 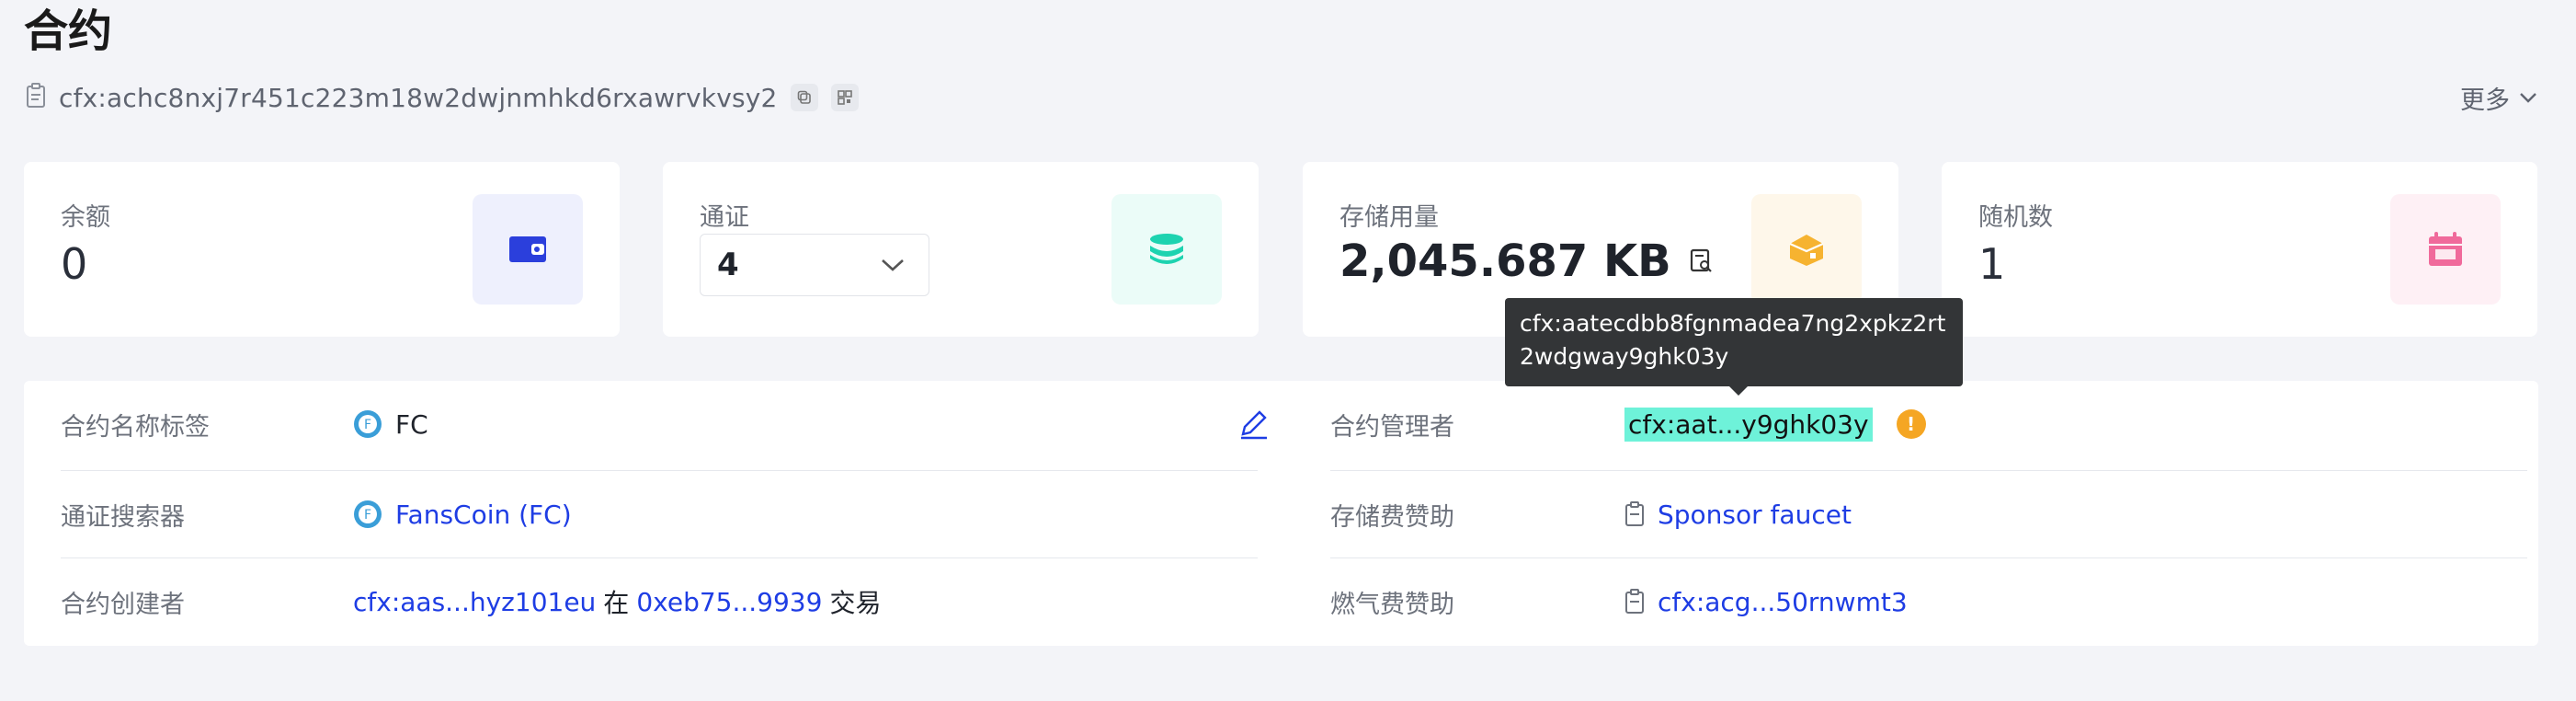 I want to click on token-tracker-link: FansCoin (FC), so click(x=483, y=515).